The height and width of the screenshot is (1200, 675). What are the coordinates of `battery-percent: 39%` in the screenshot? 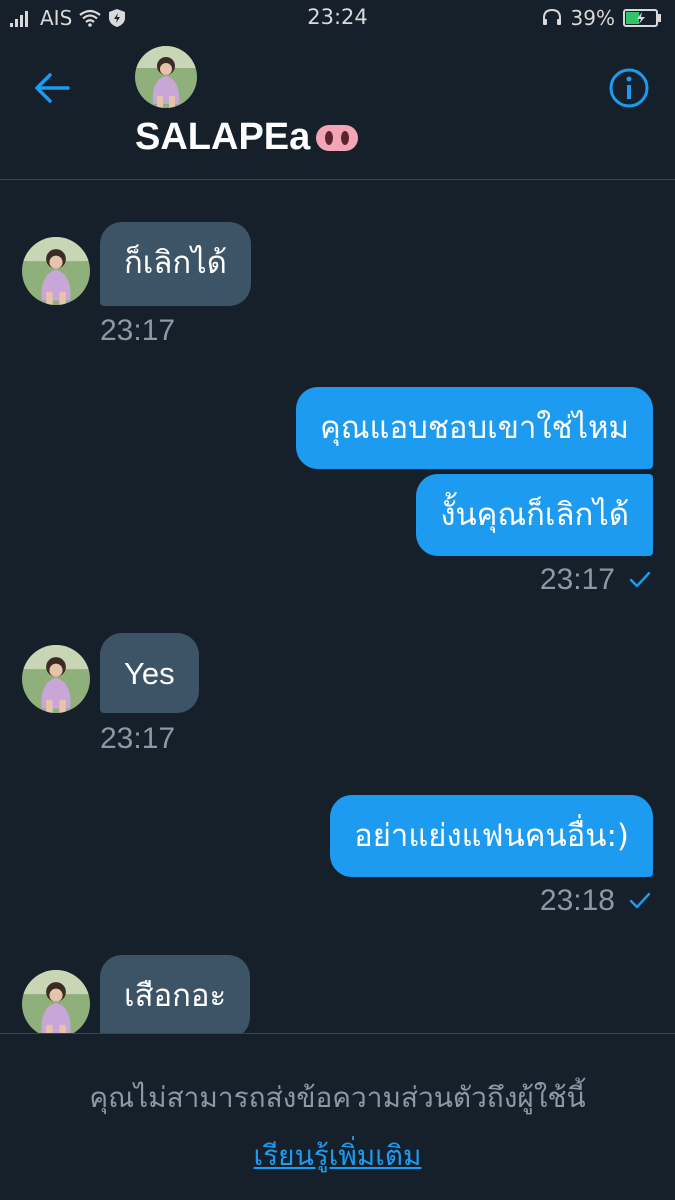 It's located at (592, 18).